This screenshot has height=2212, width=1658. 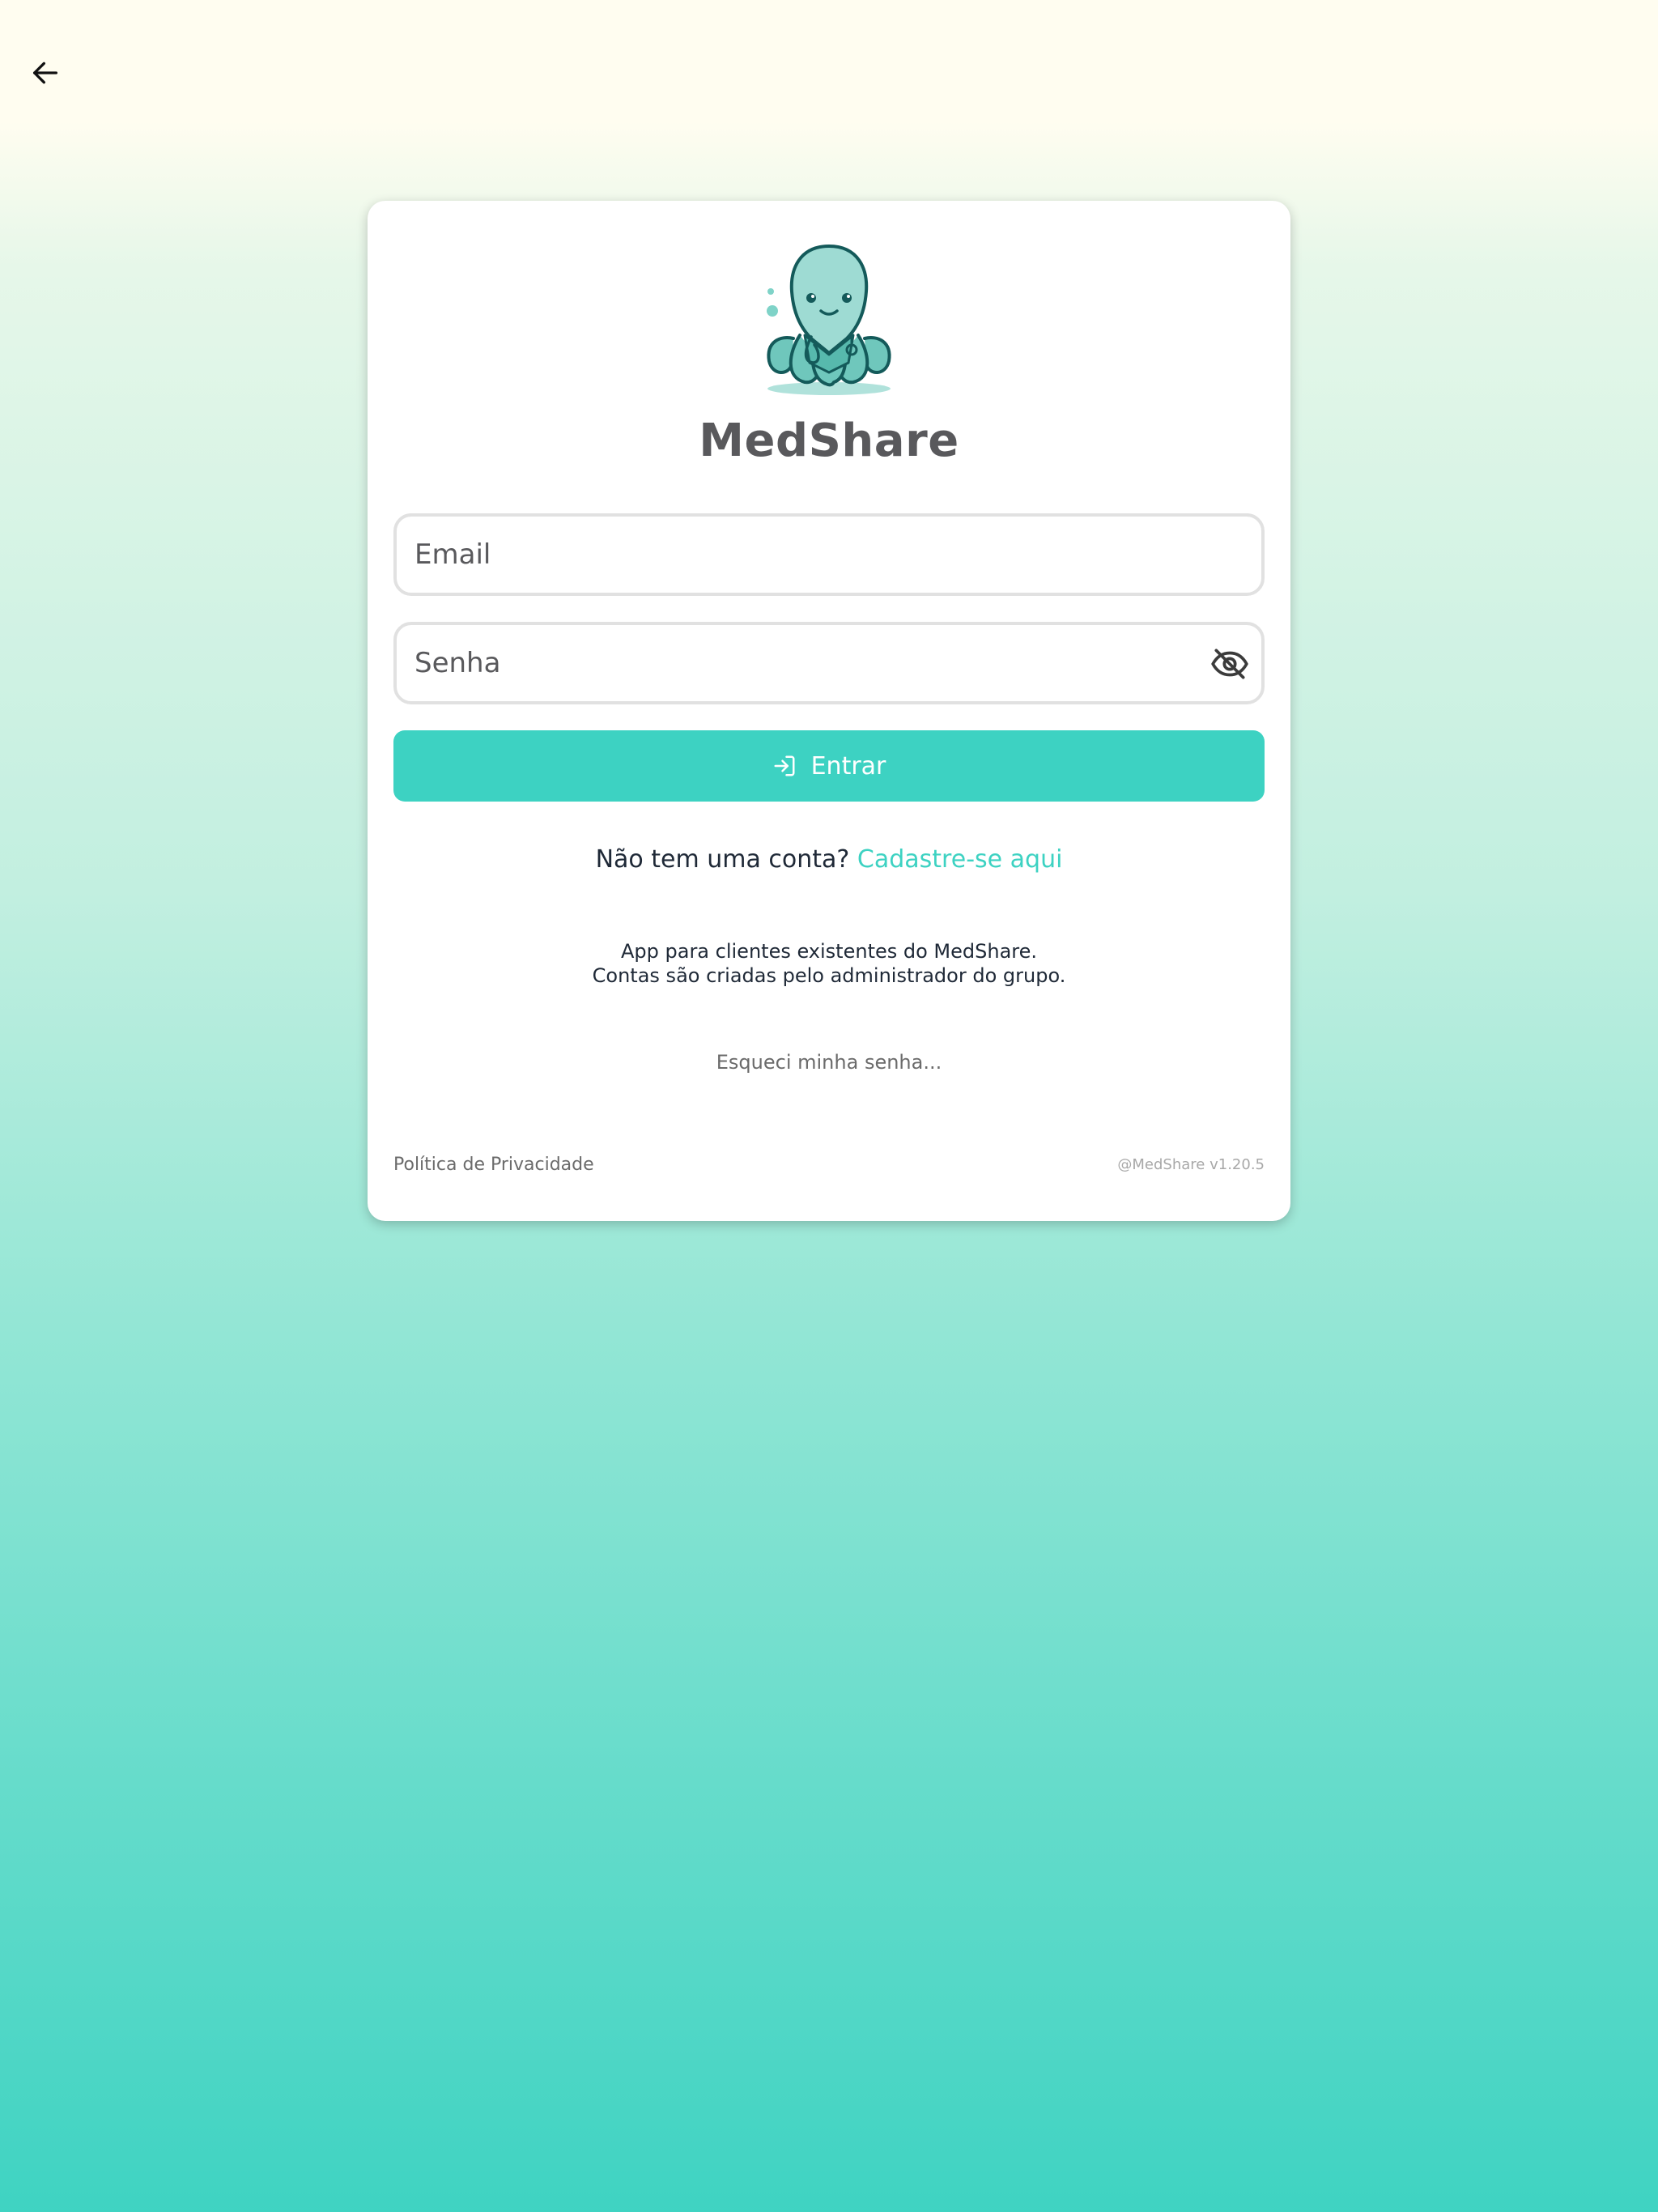 I want to click on eye-slash-icon, so click(x=1229, y=664).